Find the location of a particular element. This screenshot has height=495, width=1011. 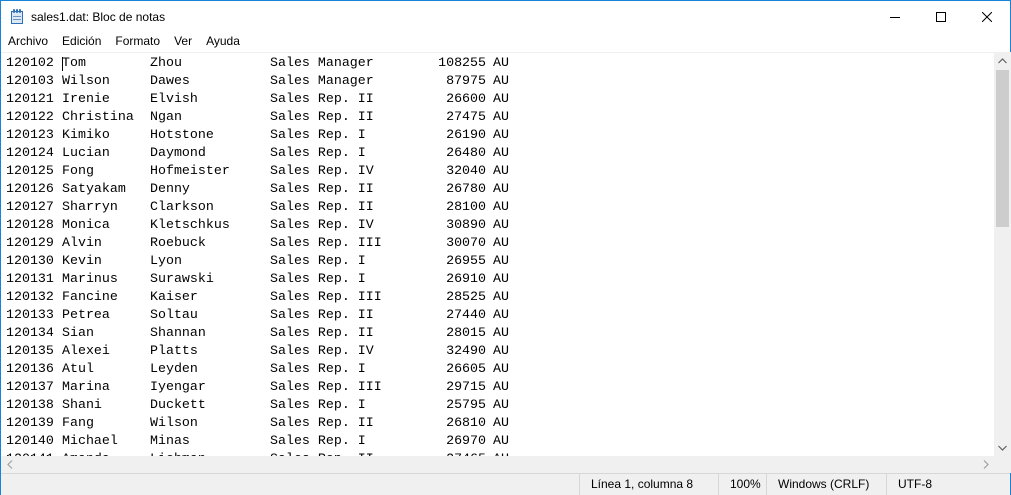

text-line: 120140 Michael Minas Sales Rep. I 26970 AU is located at coordinates (266, 441).